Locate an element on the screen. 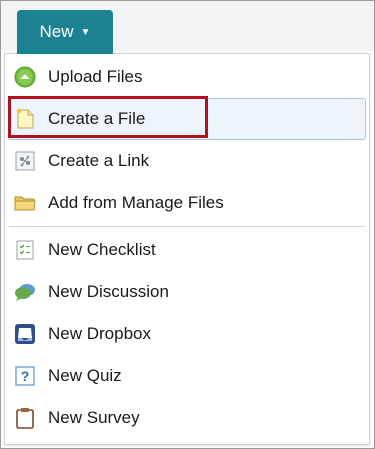  menu-item-label: New Survey is located at coordinates (94, 417).